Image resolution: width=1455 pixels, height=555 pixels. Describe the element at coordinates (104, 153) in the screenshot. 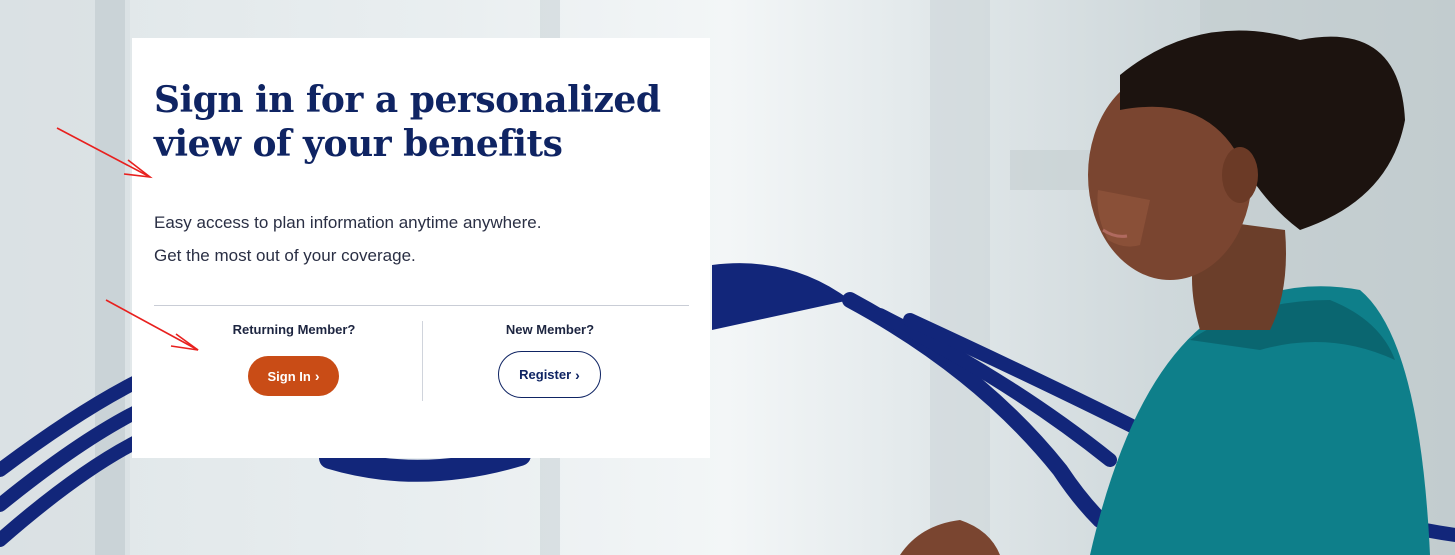

I see `annotation-arrow-title` at that location.